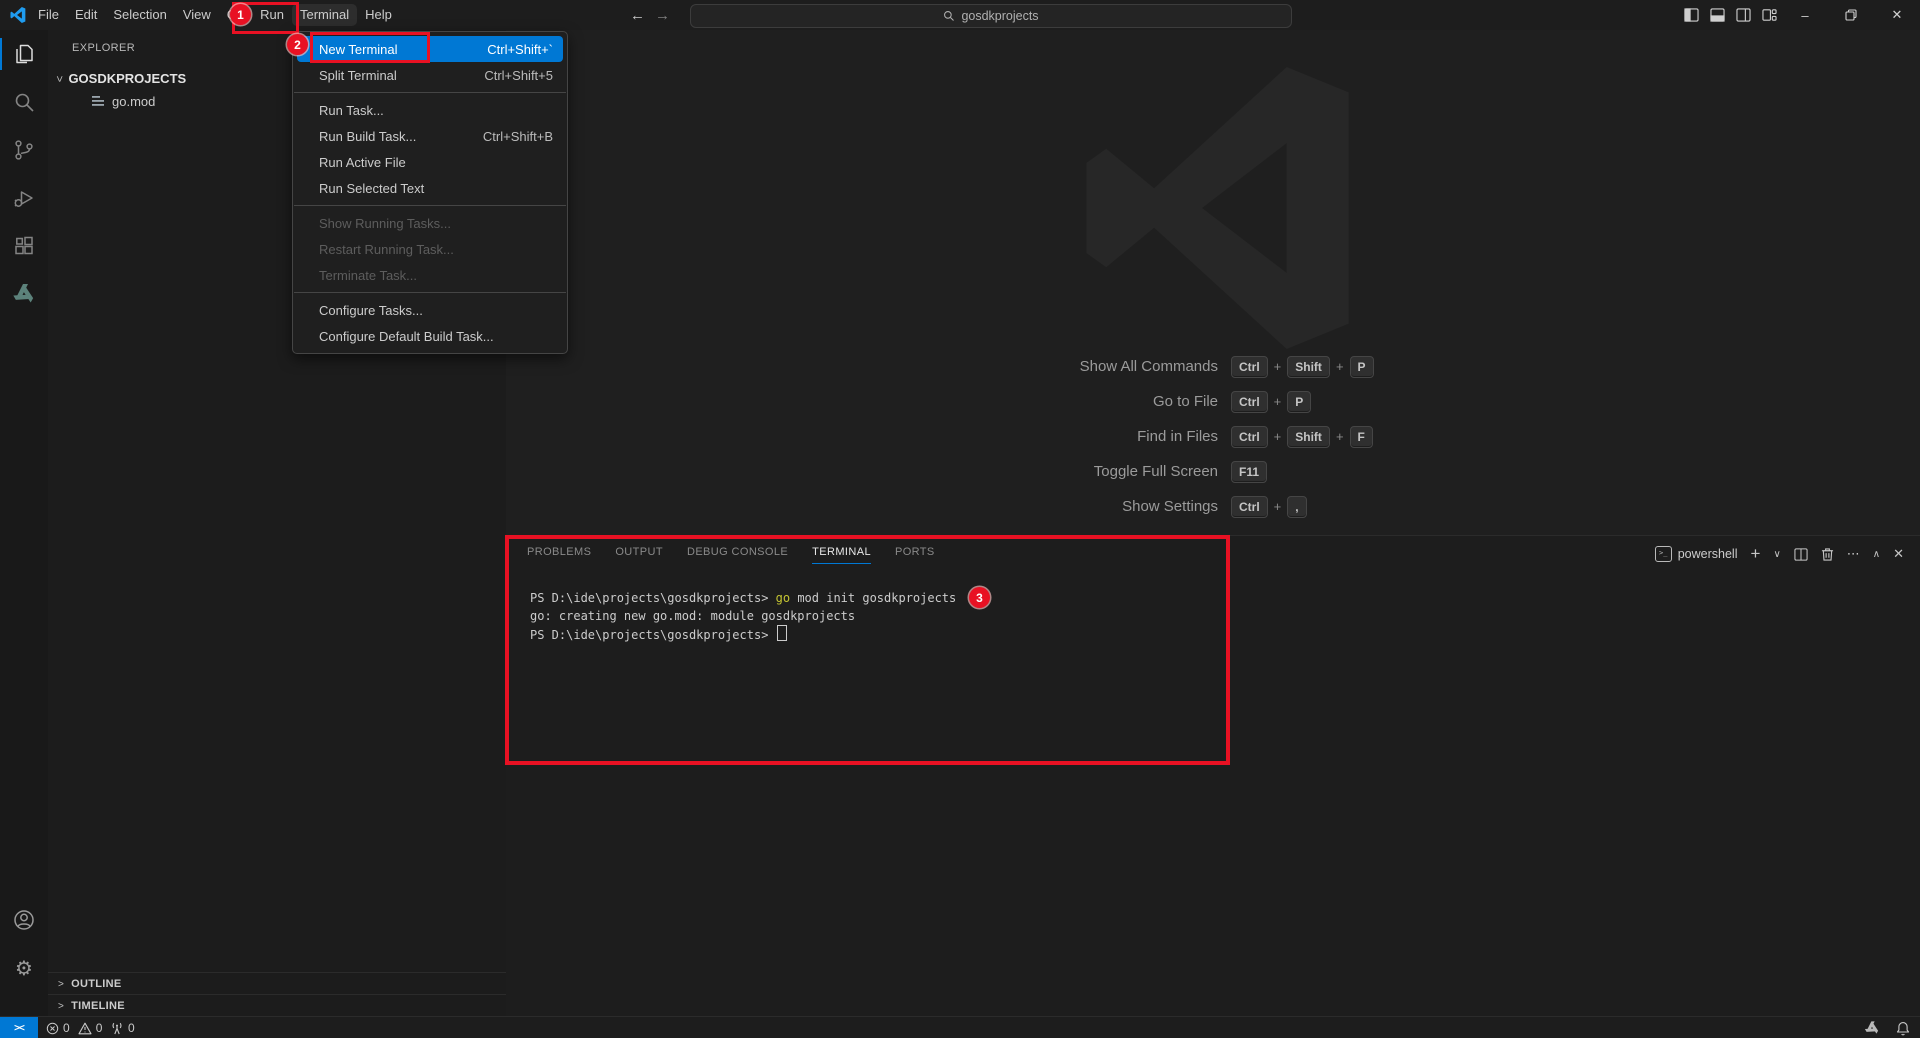 The height and width of the screenshot is (1038, 1920). What do you see at coordinates (743, 635) in the screenshot?
I see `terminal-line: PS D:\ide\projects\gosdkprojects>` at bounding box center [743, 635].